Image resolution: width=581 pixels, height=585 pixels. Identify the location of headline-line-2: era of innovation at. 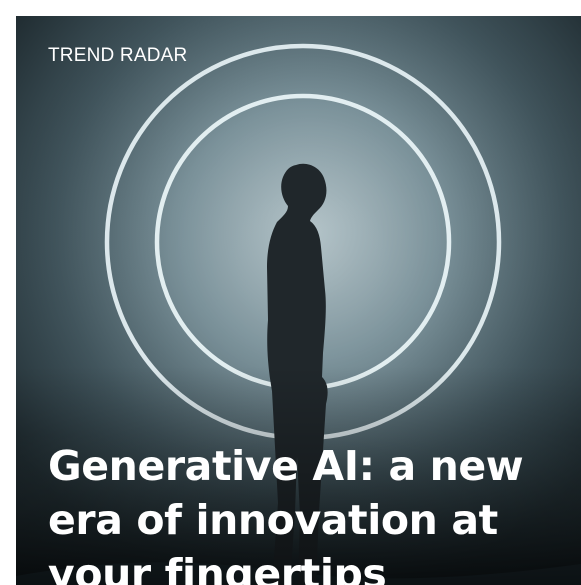
(273, 520).